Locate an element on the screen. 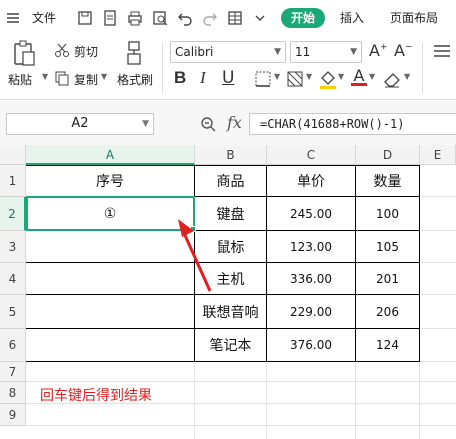 This screenshot has height=439, width=456. cell-d5: 206 is located at coordinates (387, 311).